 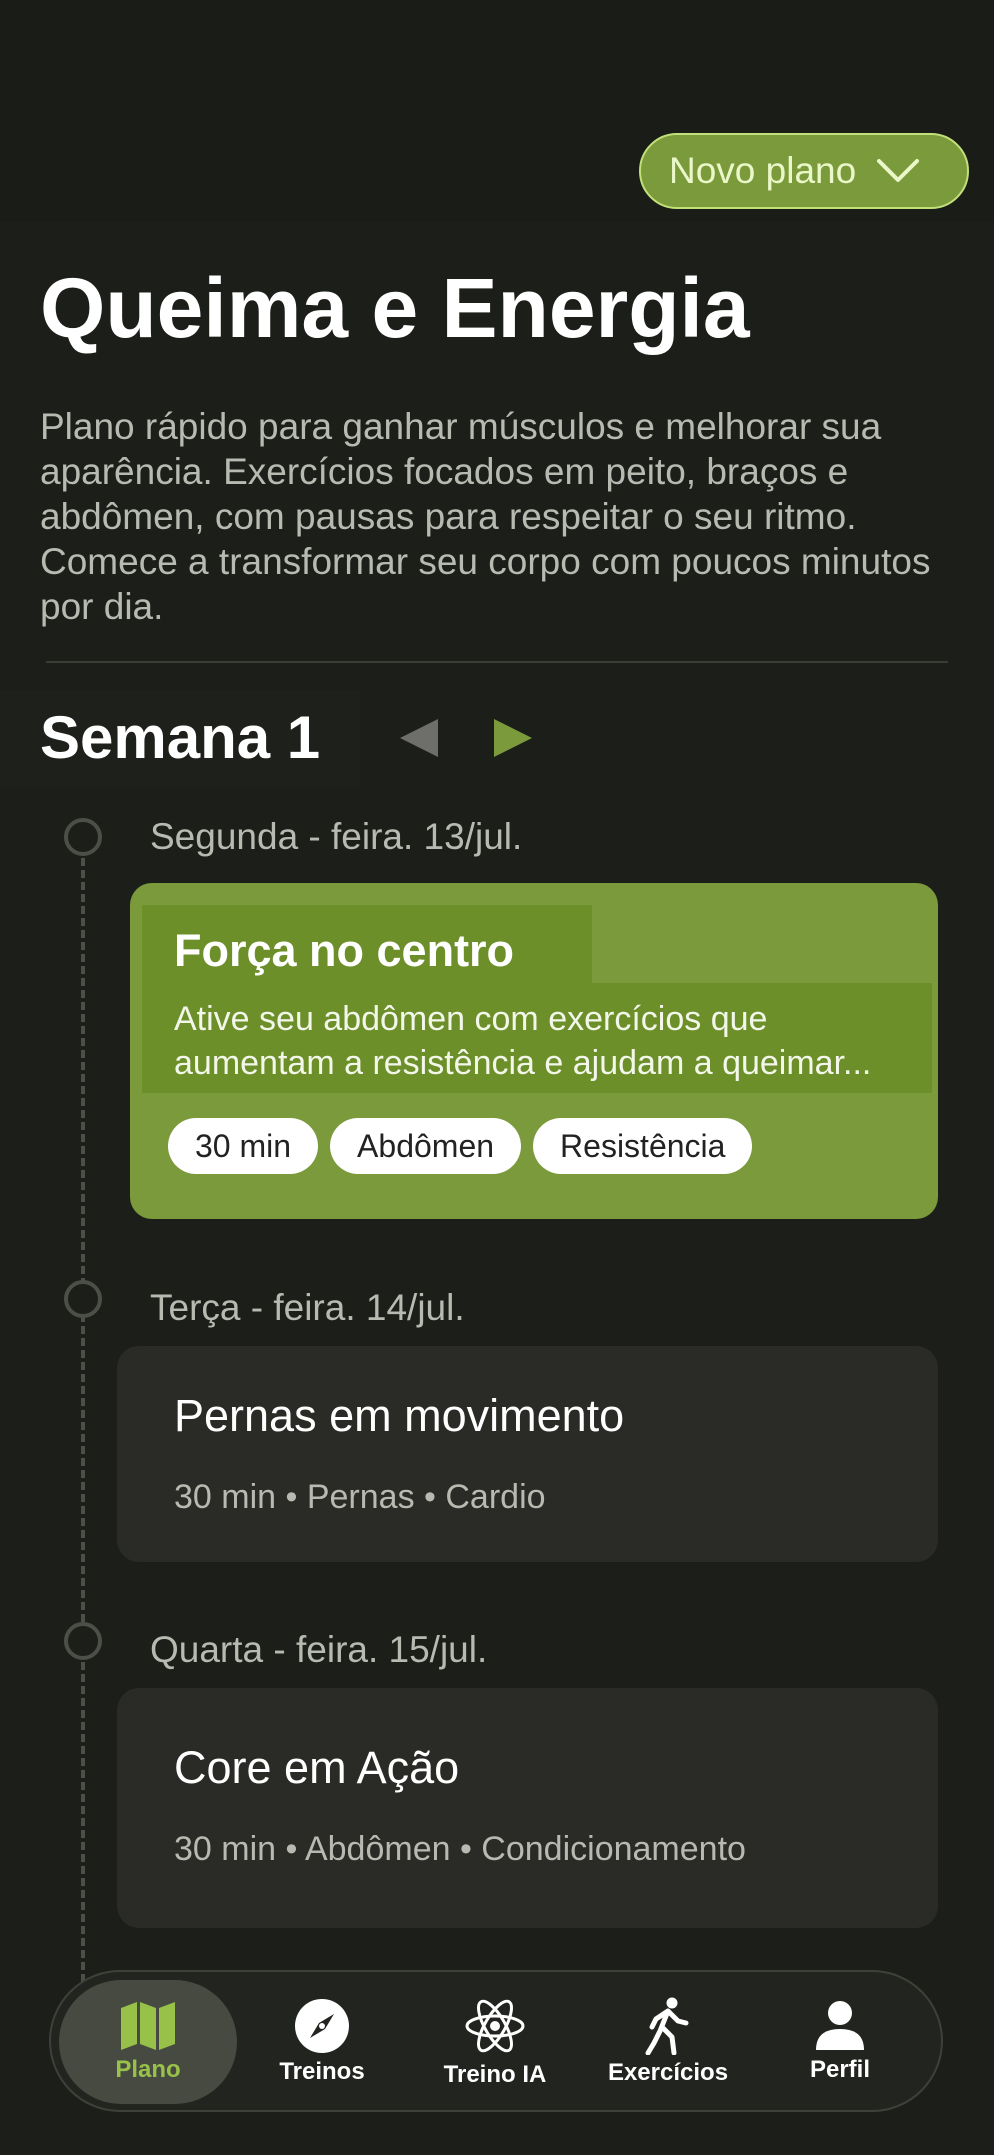 I want to click on workout-title: Força no centro, so click(x=344, y=950).